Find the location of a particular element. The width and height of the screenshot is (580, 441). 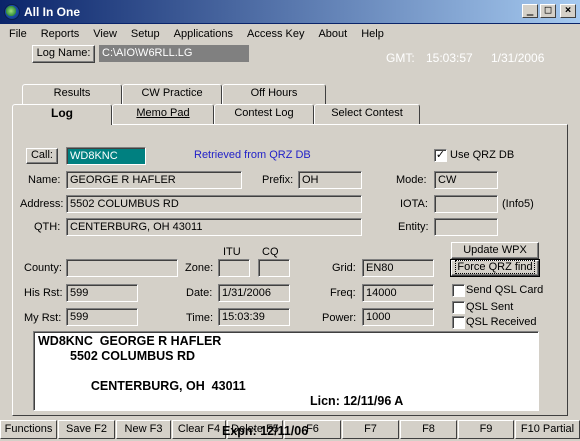

tab-memo-pad-label: Memo Pad is located at coordinates (163, 113).